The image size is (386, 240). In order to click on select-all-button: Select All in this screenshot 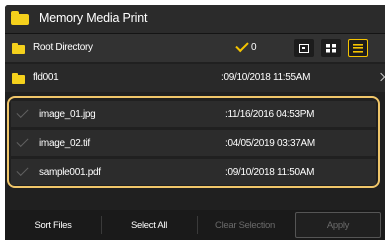, I will do `click(149, 225)`.